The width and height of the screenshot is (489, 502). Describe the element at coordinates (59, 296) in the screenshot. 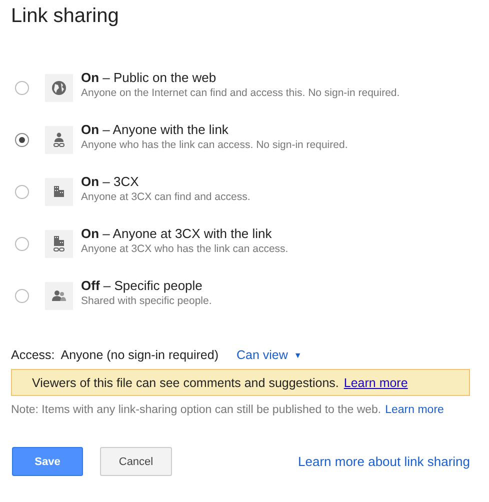

I see `people-icon` at that location.